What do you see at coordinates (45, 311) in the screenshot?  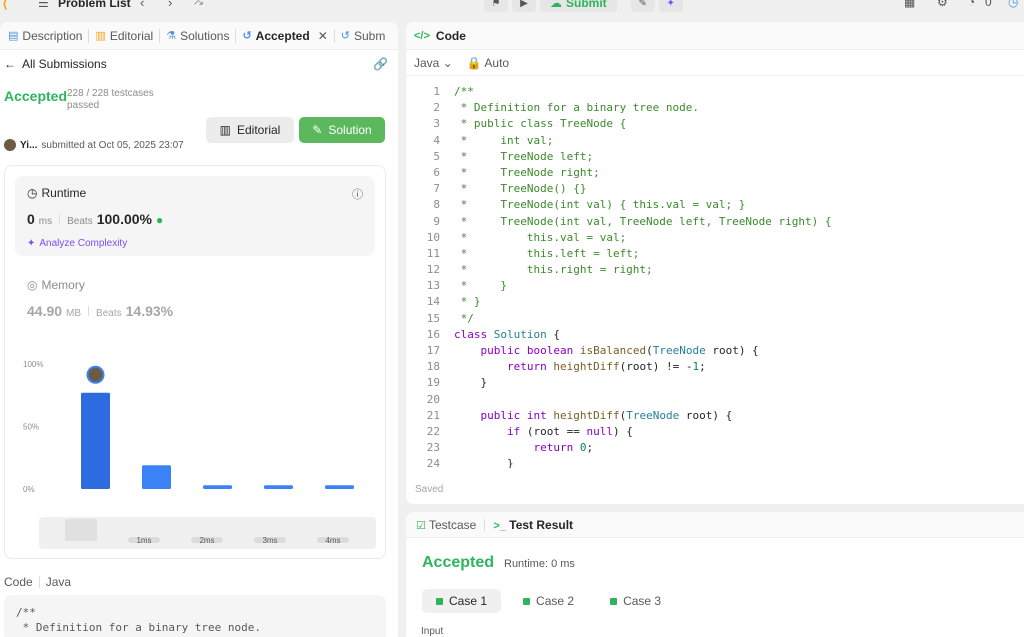 I see `memory-value: 44.90` at bounding box center [45, 311].